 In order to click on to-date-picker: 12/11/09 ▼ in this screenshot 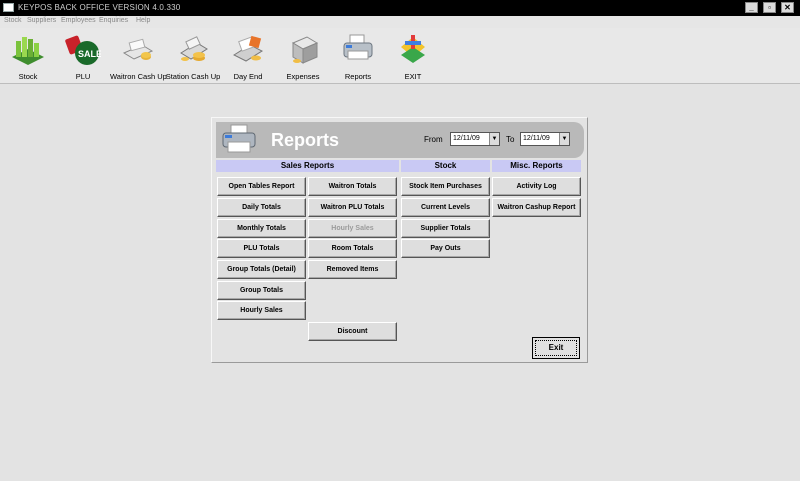, I will do `click(545, 139)`.